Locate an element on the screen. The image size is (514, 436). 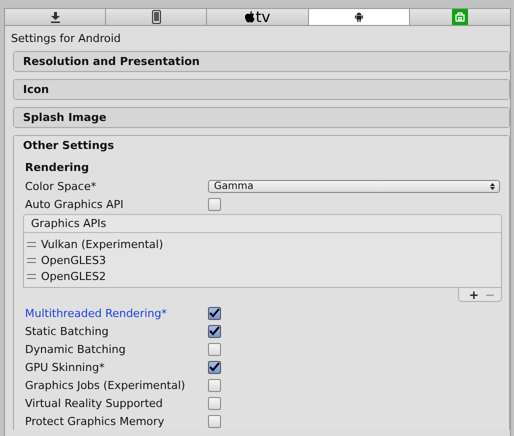
phone-icon is located at coordinates (156, 17).